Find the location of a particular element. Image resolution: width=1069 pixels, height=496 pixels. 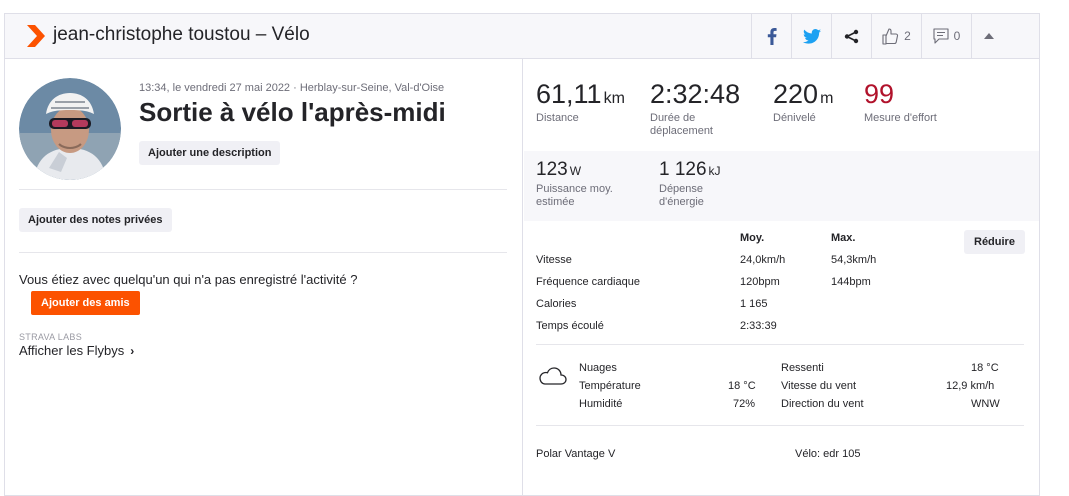

avatar is located at coordinates (70, 129).